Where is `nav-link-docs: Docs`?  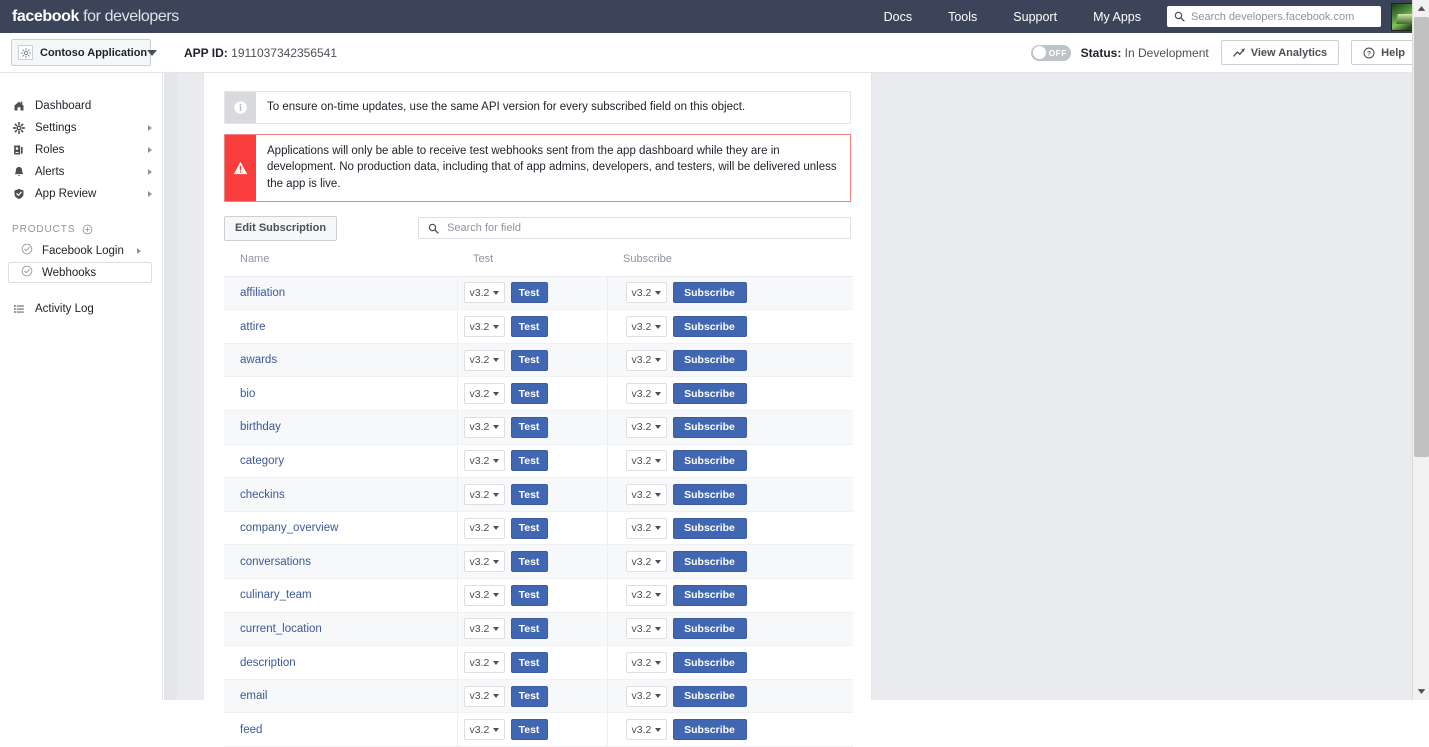 nav-link-docs: Docs is located at coordinates (898, 17).